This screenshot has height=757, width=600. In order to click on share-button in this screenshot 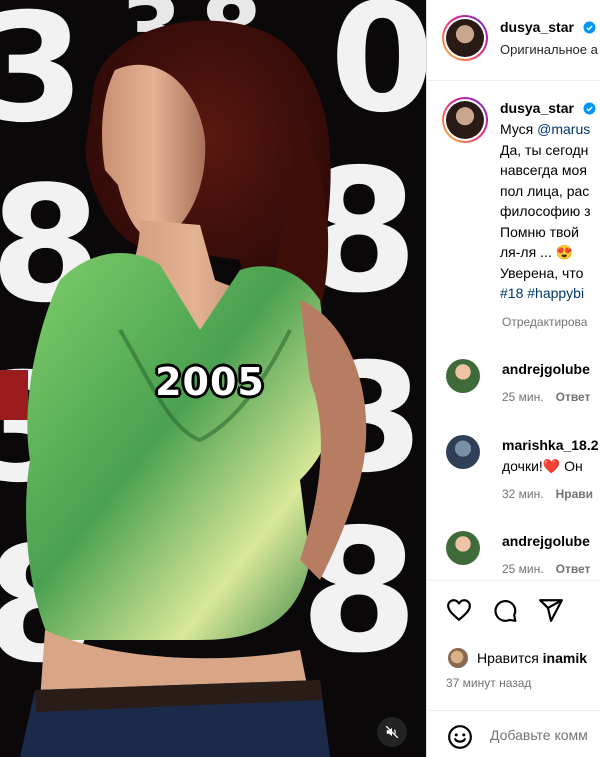, I will do `click(551, 610)`.